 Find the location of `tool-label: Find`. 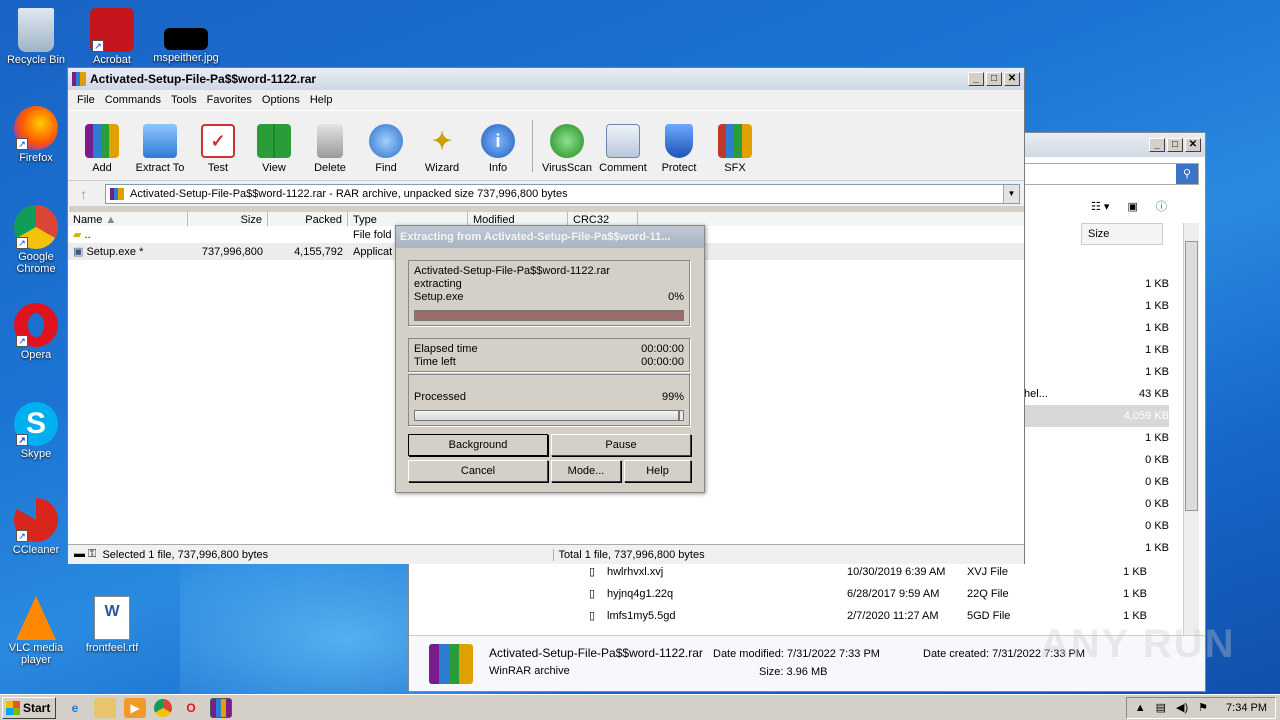

tool-label: Find is located at coordinates (386, 168).